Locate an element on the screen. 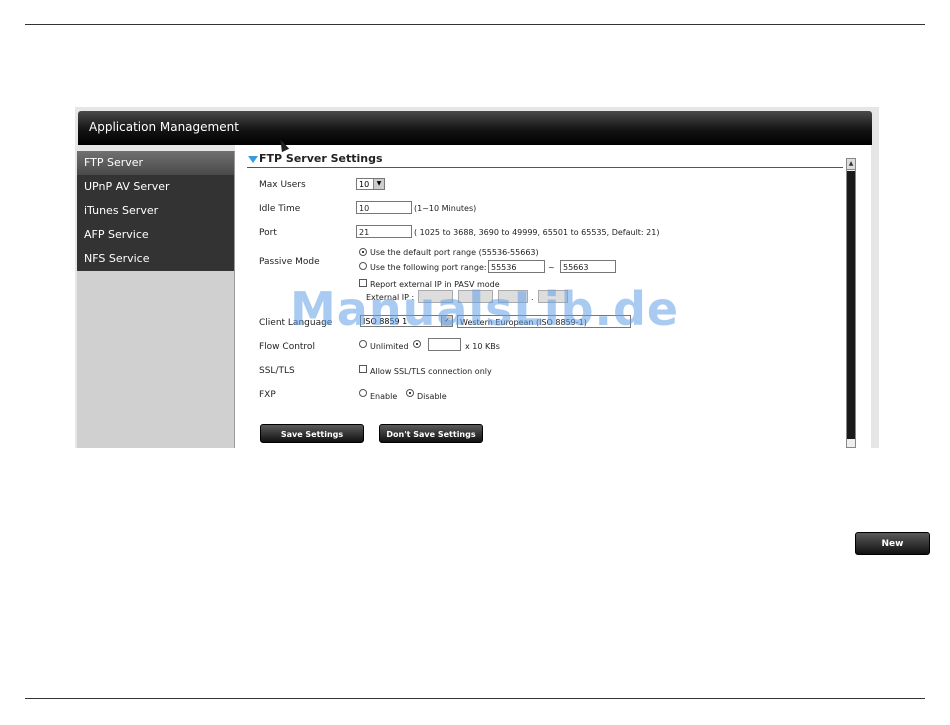 This screenshot has height=725, width=950. fxp-disable-label: Disable is located at coordinates (432, 396).